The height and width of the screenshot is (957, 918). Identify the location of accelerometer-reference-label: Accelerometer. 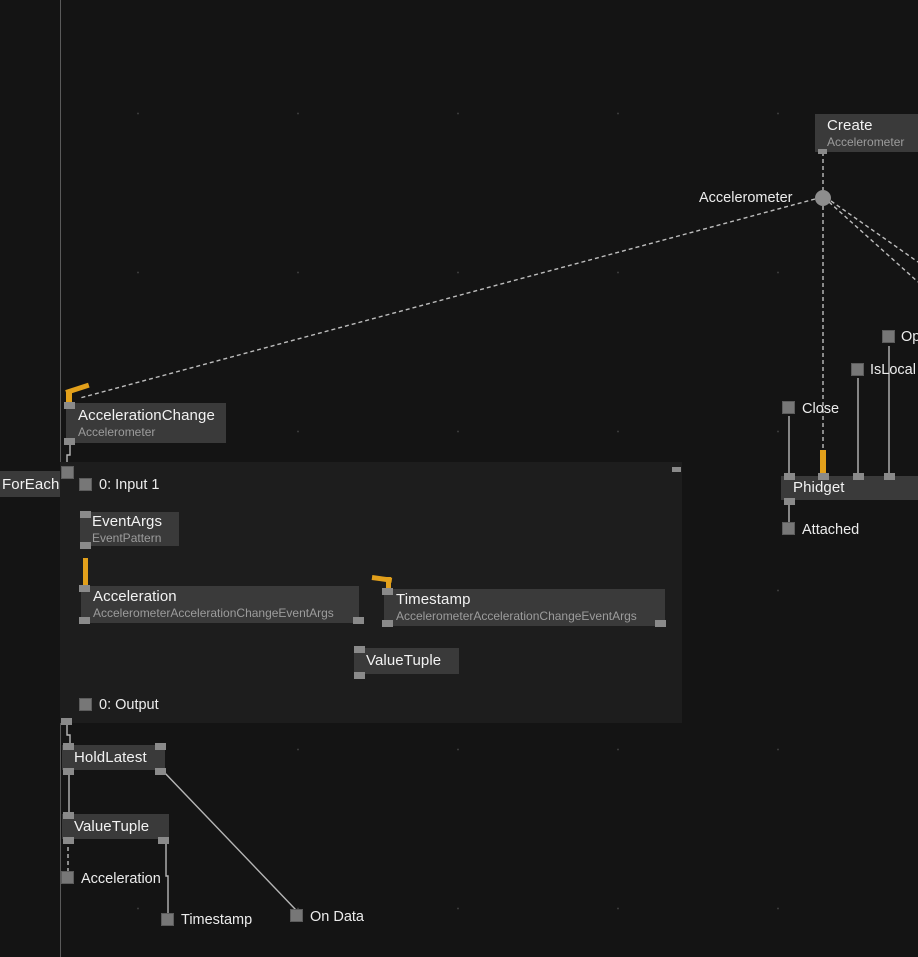
(746, 198).